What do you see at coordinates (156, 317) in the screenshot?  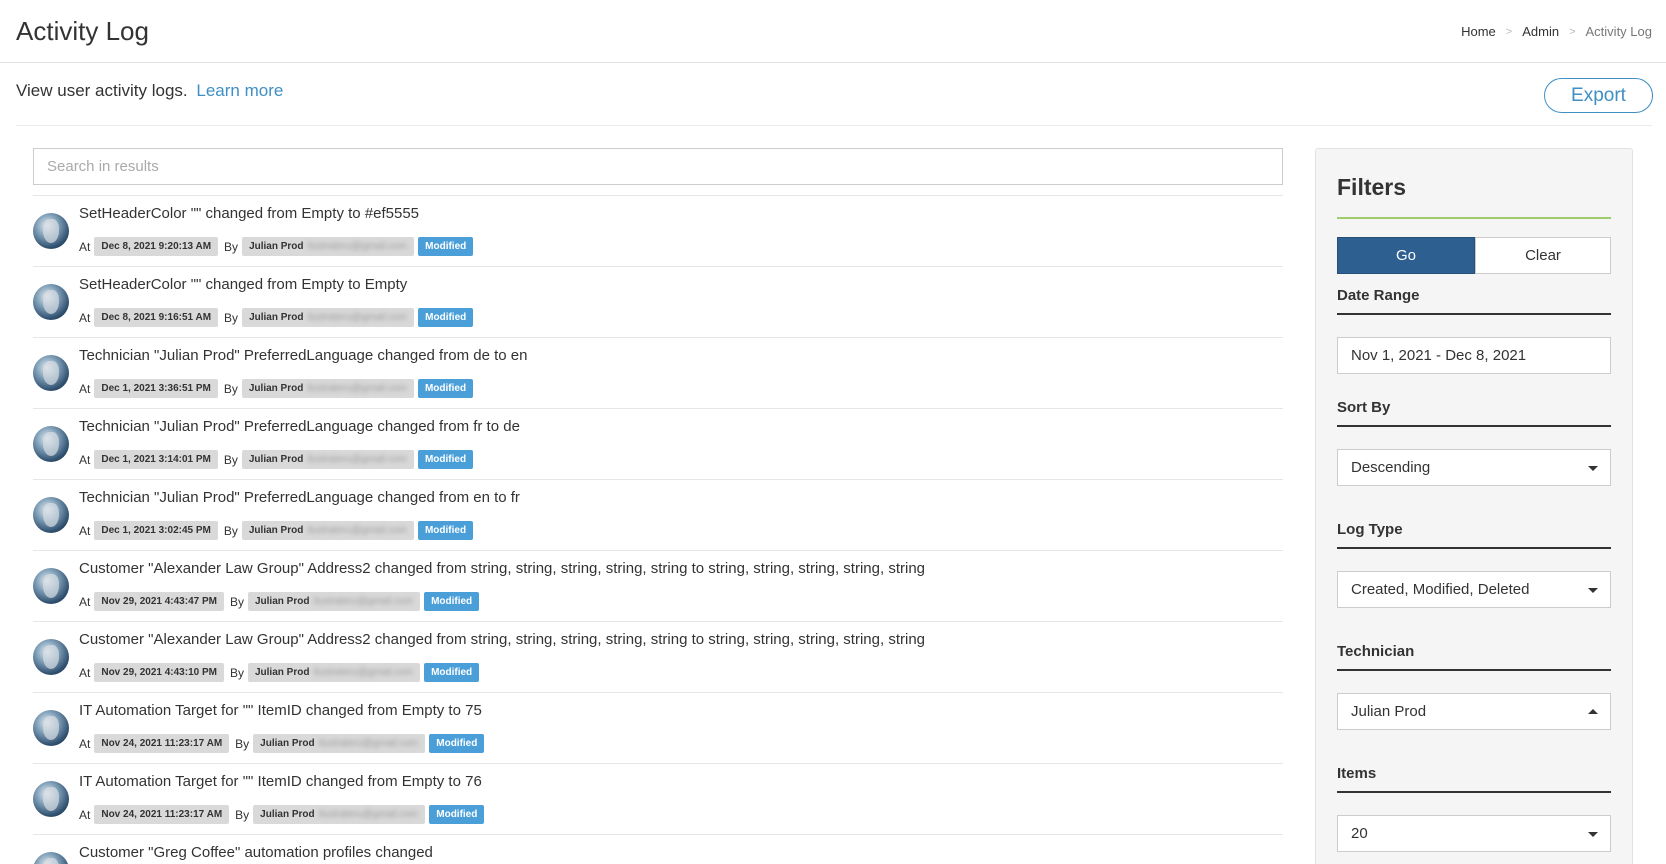 I see `log-date: Dec 8, 2021 9:16:51 AM` at bounding box center [156, 317].